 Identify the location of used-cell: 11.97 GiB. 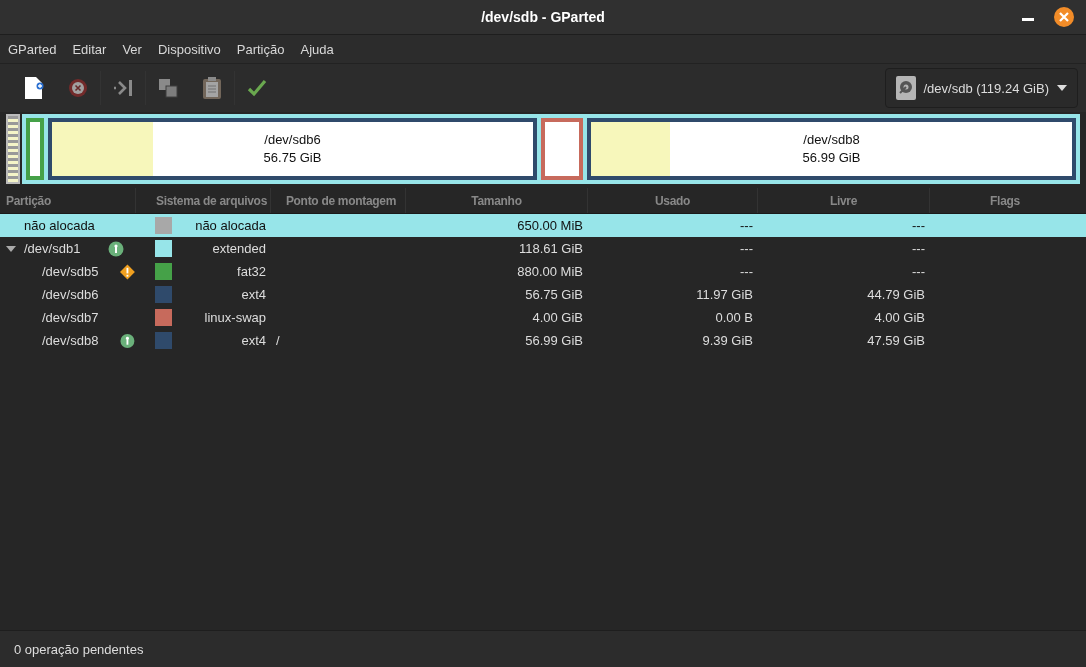
(724, 294).